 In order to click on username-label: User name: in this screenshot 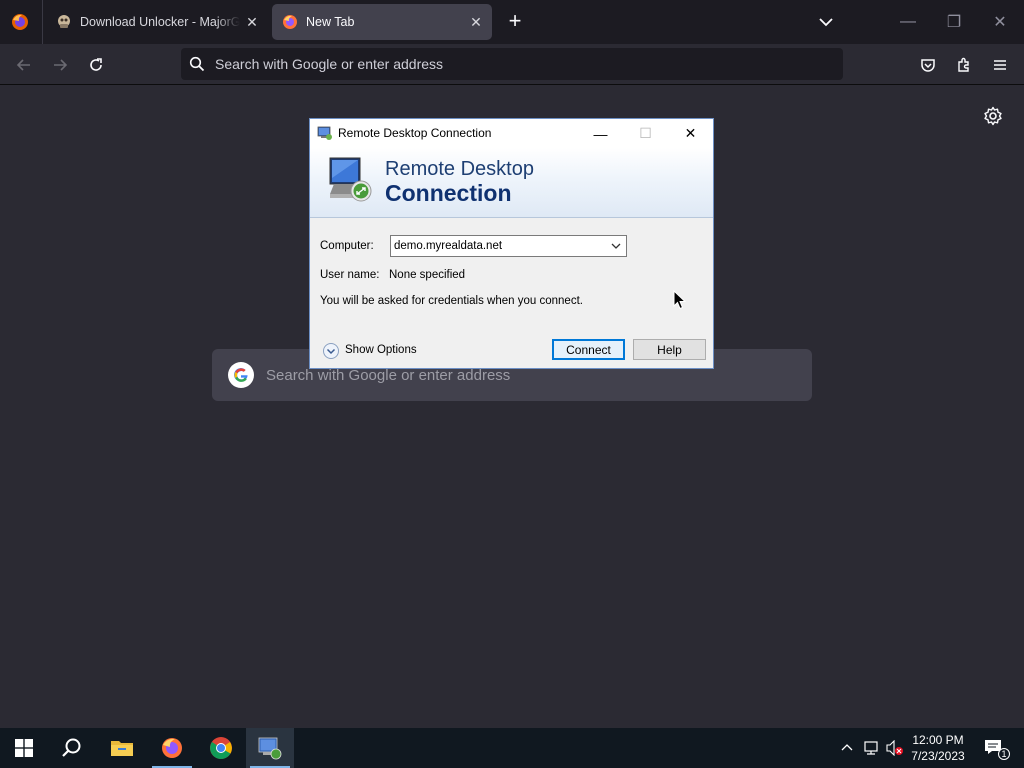, I will do `click(350, 275)`.